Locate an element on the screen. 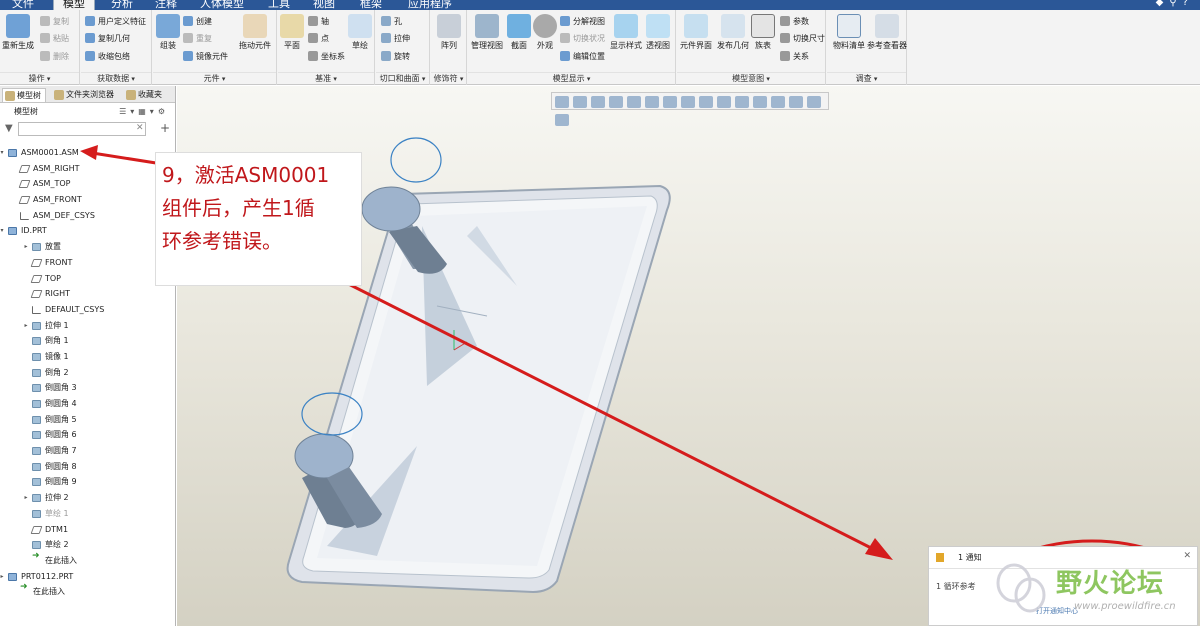 This screenshot has width=1200, height=626. tree-item: 倒角 2 is located at coordinates (88, 373).